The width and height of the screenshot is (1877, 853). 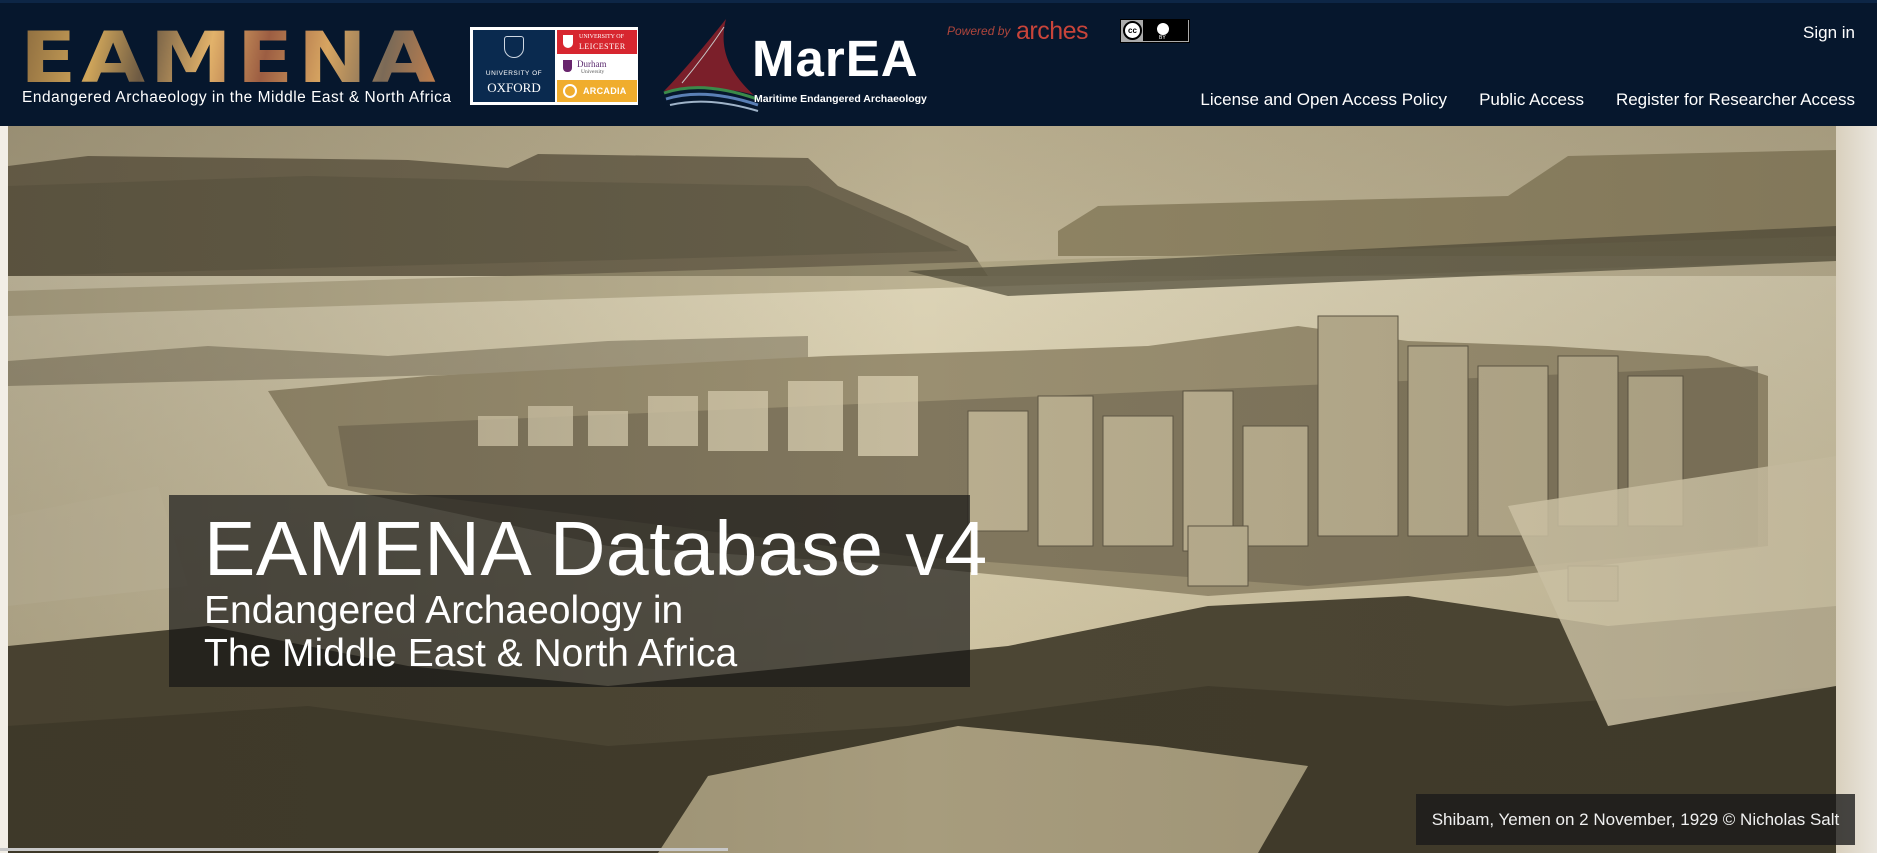 I want to click on oxford-line1: UNIVERSITY OF, so click(x=514, y=73).